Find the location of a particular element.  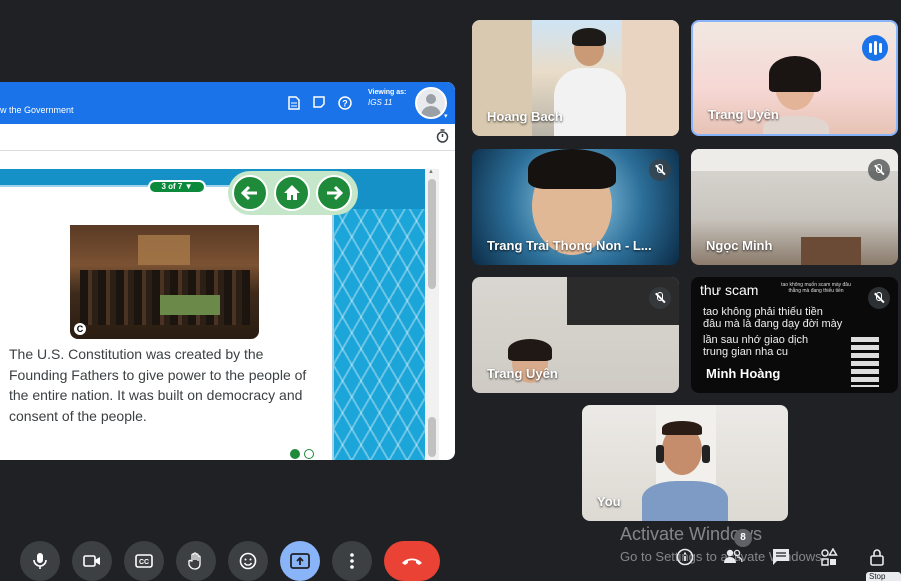

slide-decoration is located at coordinates (379, 334).